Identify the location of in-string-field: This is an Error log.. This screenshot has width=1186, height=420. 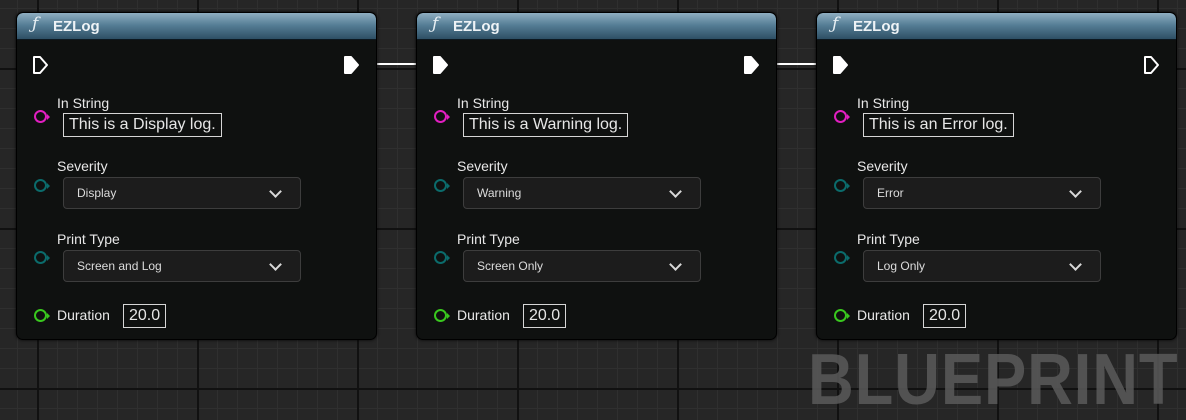
(938, 125).